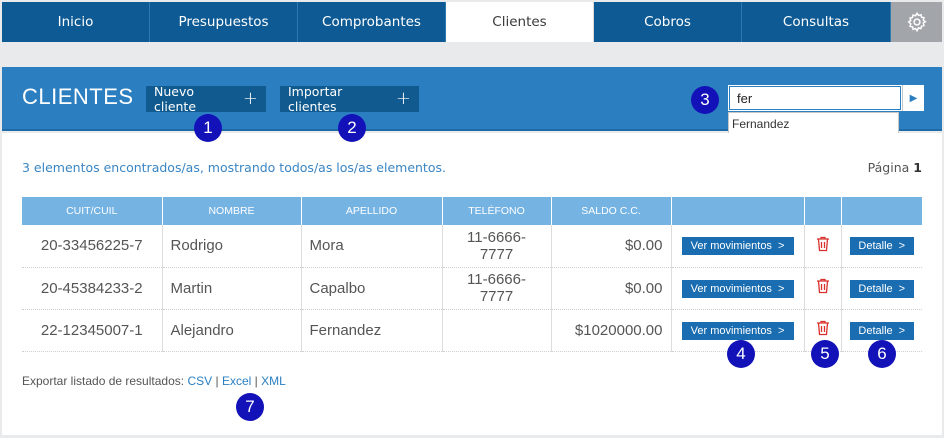  Describe the element at coordinates (917, 167) in the screenshot. I see `page-number: 1` at that location.